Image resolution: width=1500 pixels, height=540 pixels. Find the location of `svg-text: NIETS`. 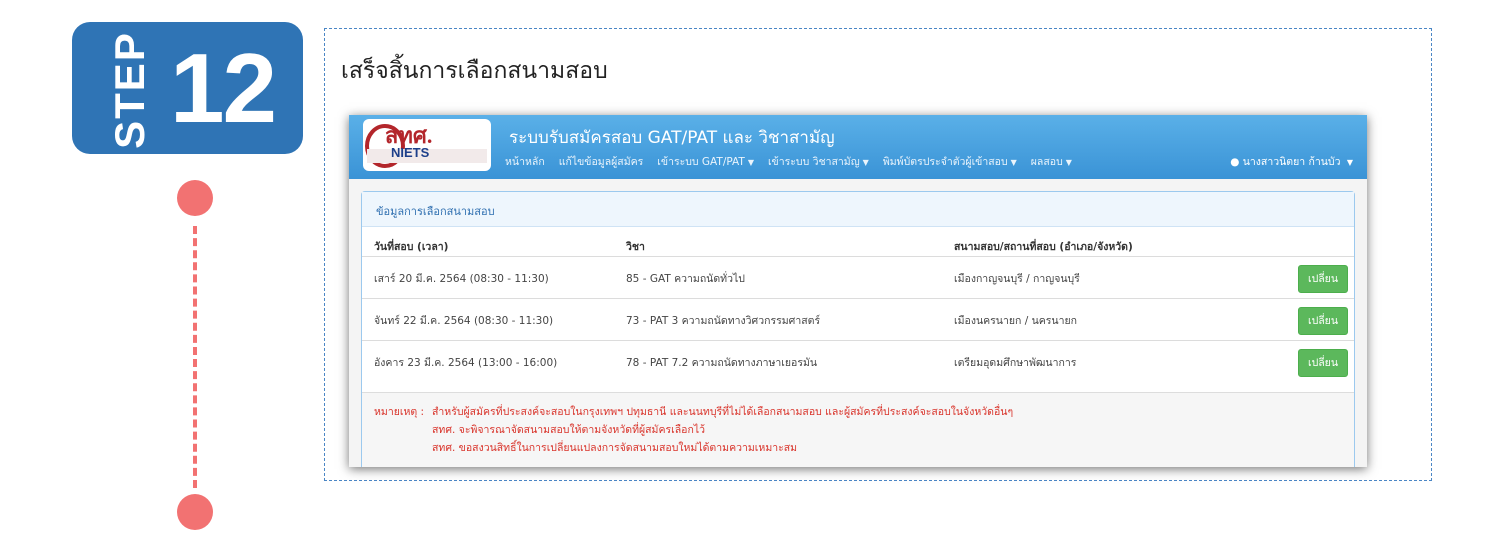

svg-text: NIETS is located at coordinates (410, 152).